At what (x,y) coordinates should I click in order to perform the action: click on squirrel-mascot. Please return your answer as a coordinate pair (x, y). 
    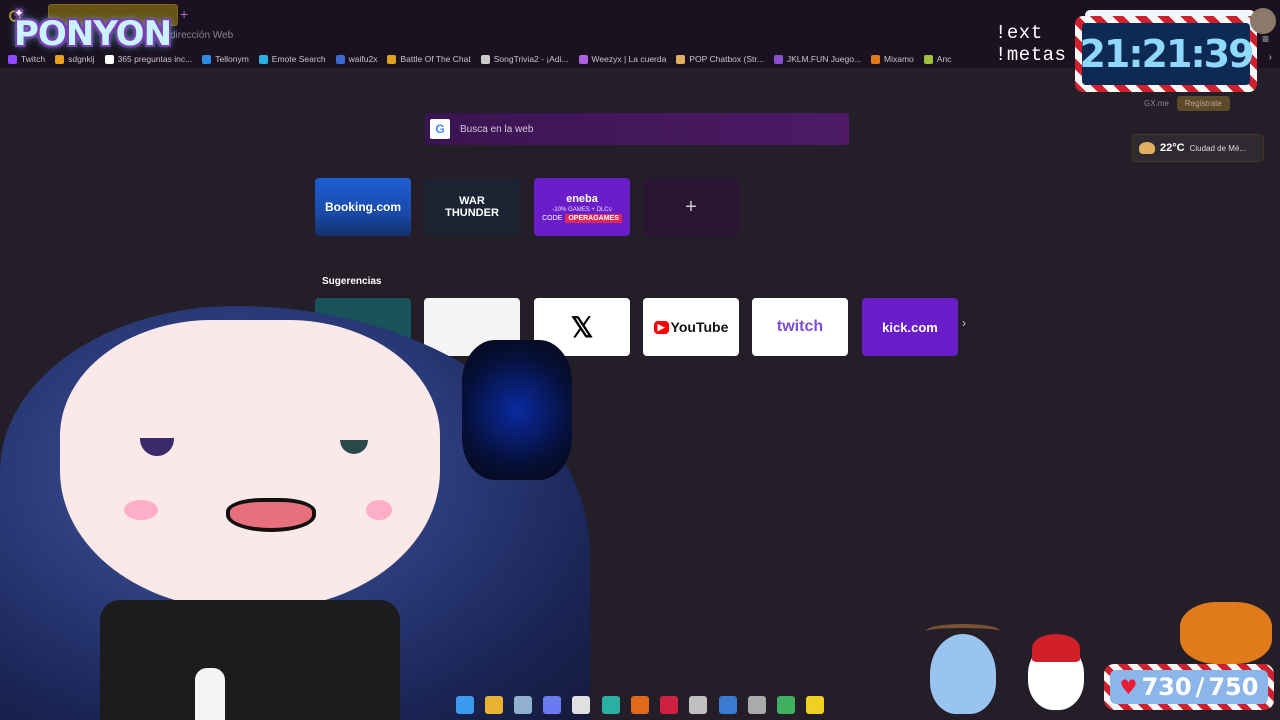
    Looking at the image, I should click on (1226, 633).